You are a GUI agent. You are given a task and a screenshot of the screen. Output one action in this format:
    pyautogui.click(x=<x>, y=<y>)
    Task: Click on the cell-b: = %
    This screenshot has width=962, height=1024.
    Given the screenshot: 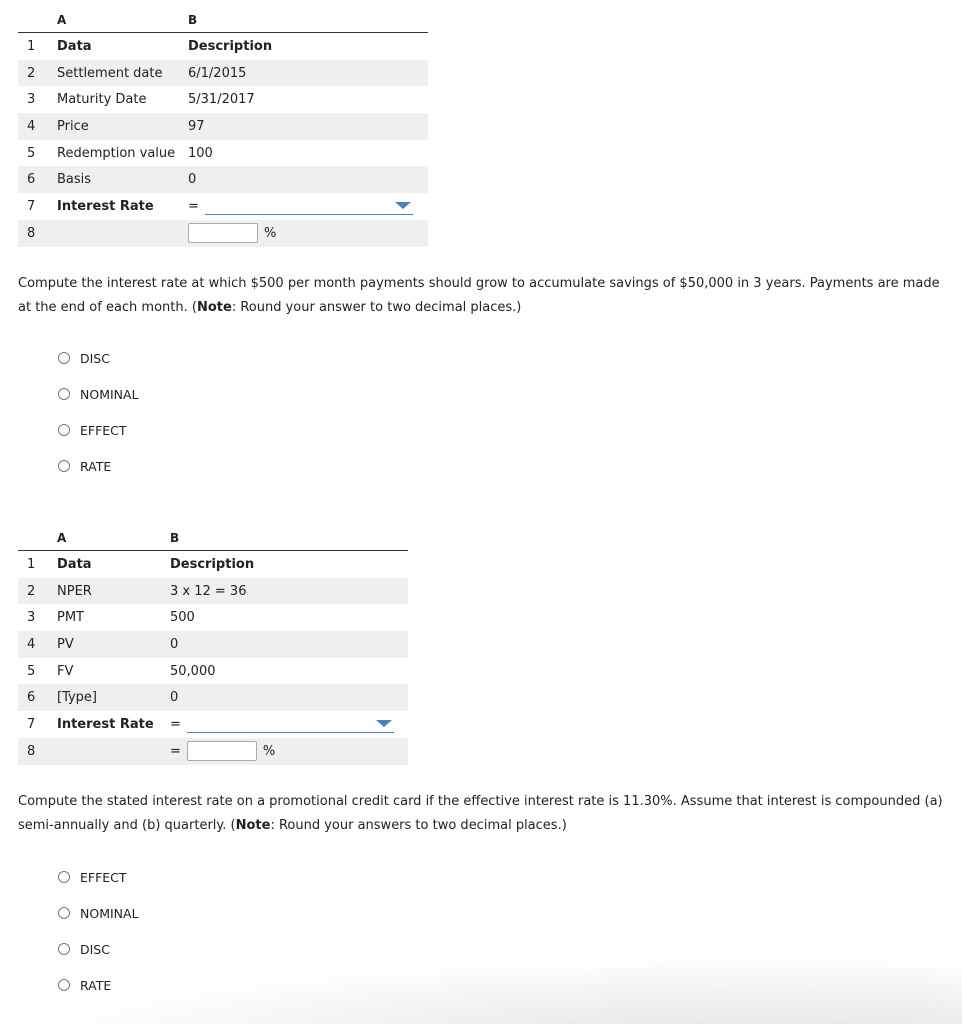 What is the action you would take?
    pyautogui.click(x=289, y=751)
    